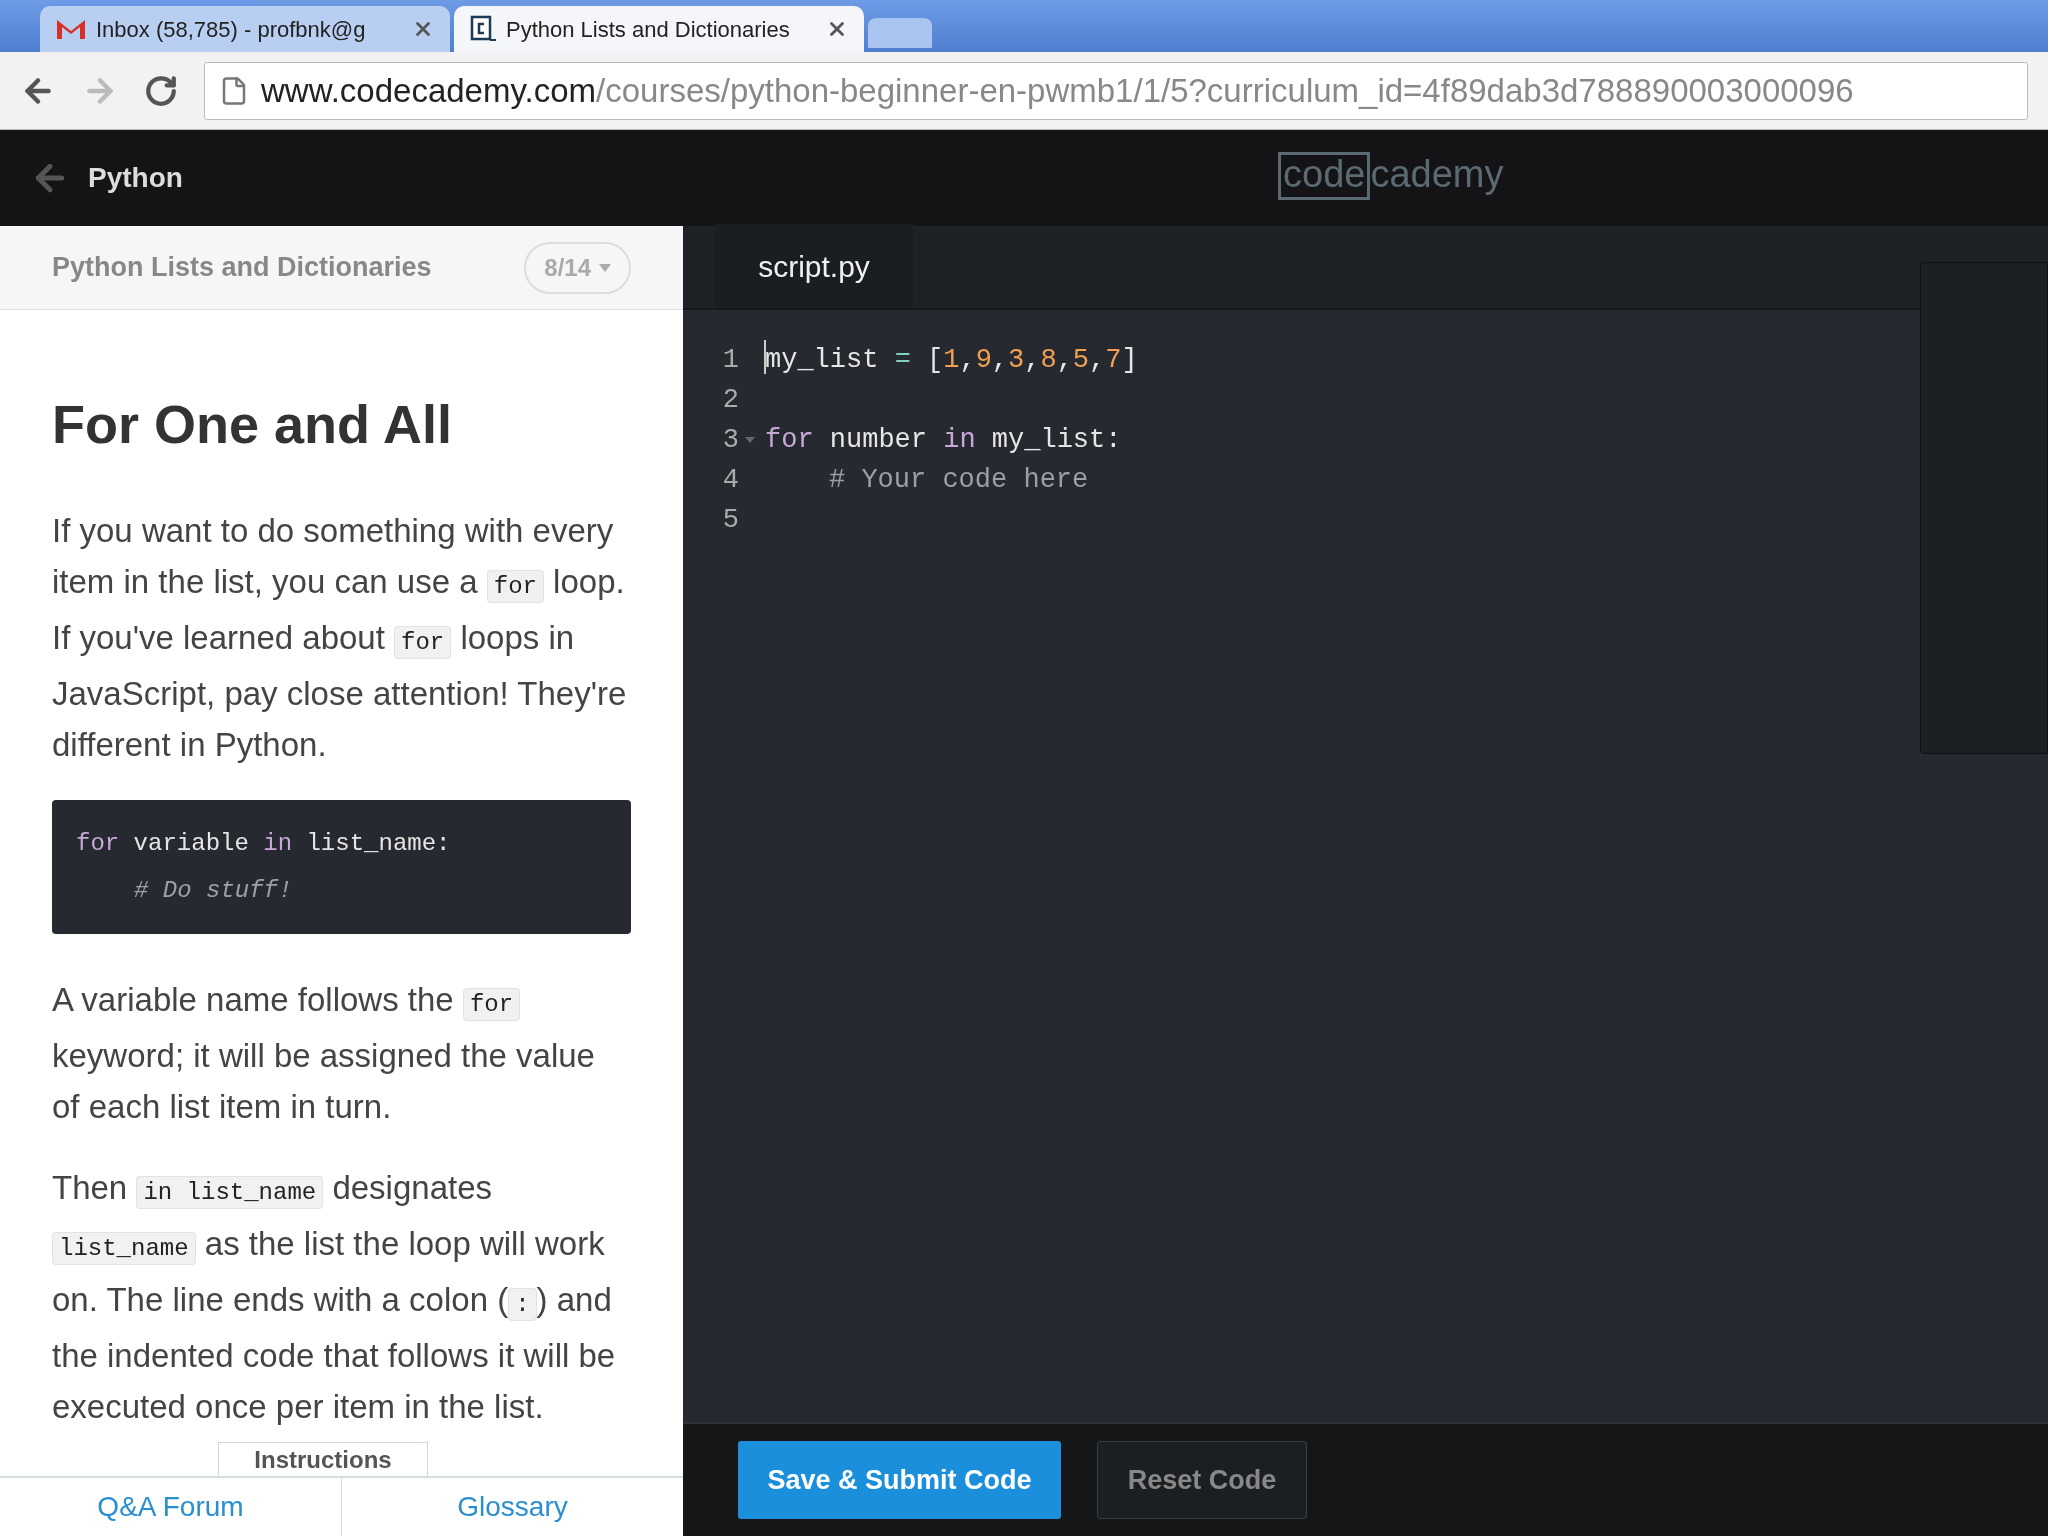 This screenshot has height=1536, width=2048. Describe the element at coordinates (814, 266) in the screenshot. I see `file-tab: script.py` at that location.